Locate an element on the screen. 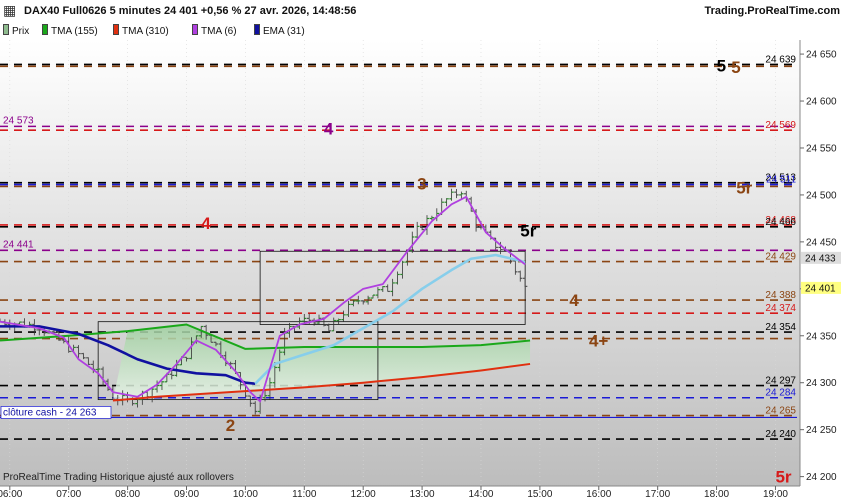 The height and width of the screenshot is (500, 850). price-tick-label: 24 500 is located at coordinates (821, 195).